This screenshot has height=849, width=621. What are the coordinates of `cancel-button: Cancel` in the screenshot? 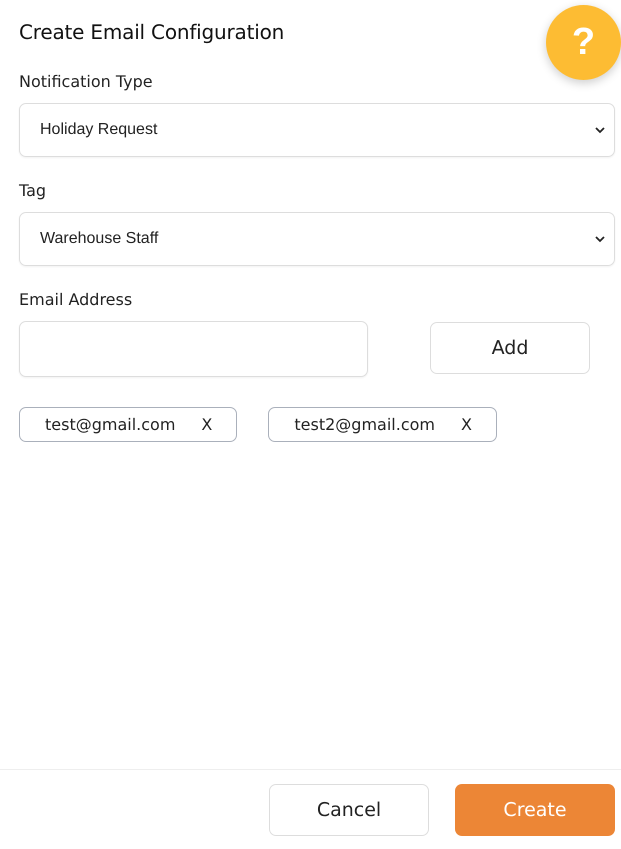 It's located at (349, 810).